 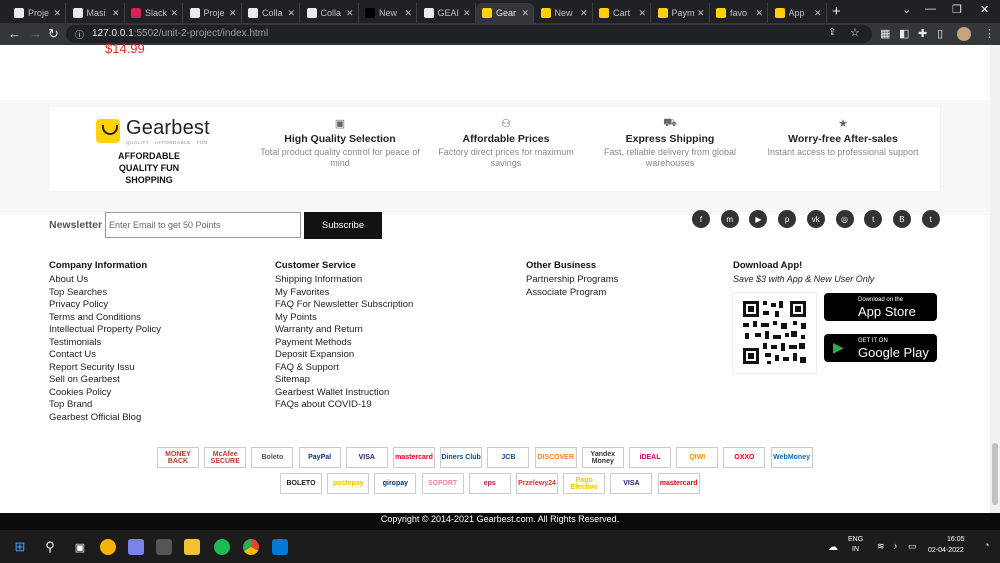 I want to click on task-view-icon: ▣, so click(x=80, y=547).